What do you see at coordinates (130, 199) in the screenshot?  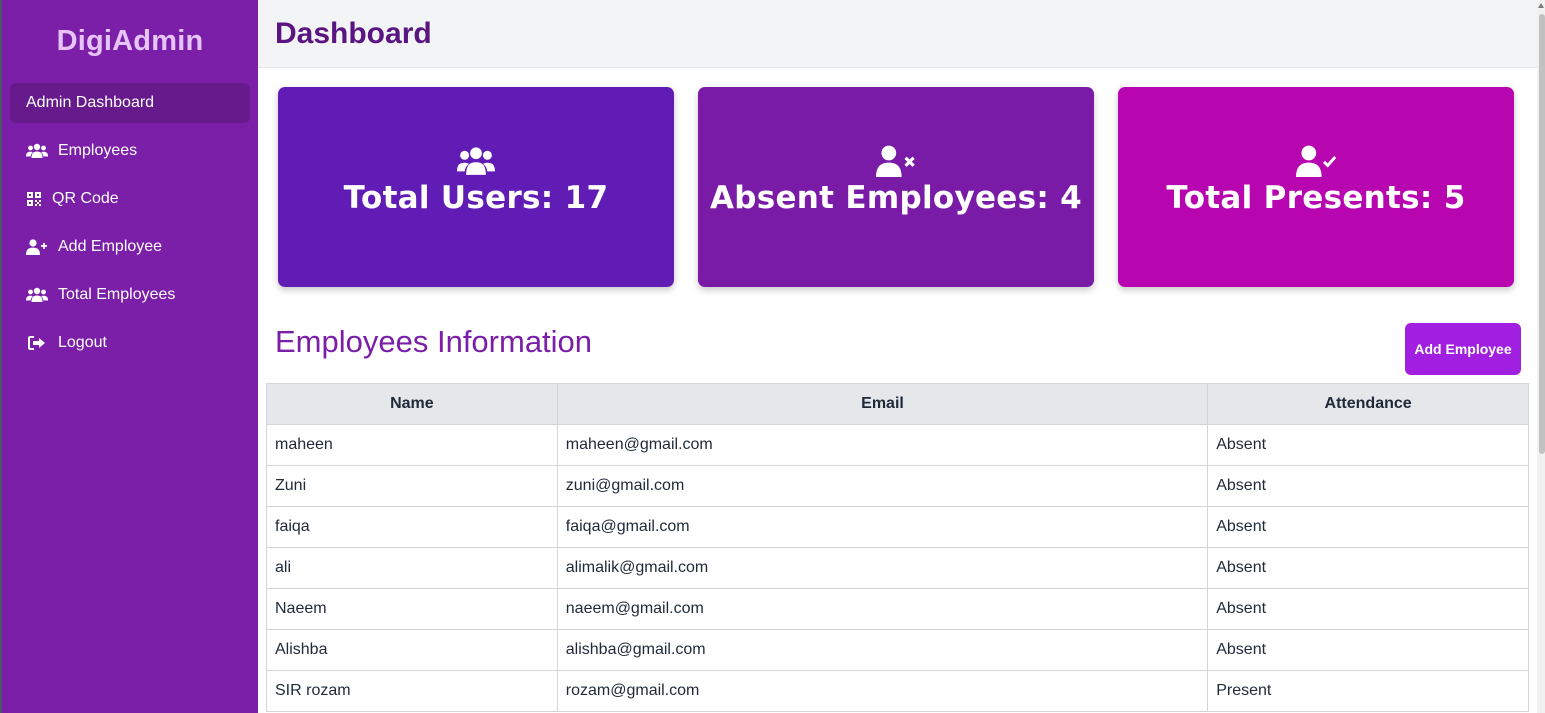 I see `sidebar-item-qr-code: QR Code` at bounding box center [130, 199].